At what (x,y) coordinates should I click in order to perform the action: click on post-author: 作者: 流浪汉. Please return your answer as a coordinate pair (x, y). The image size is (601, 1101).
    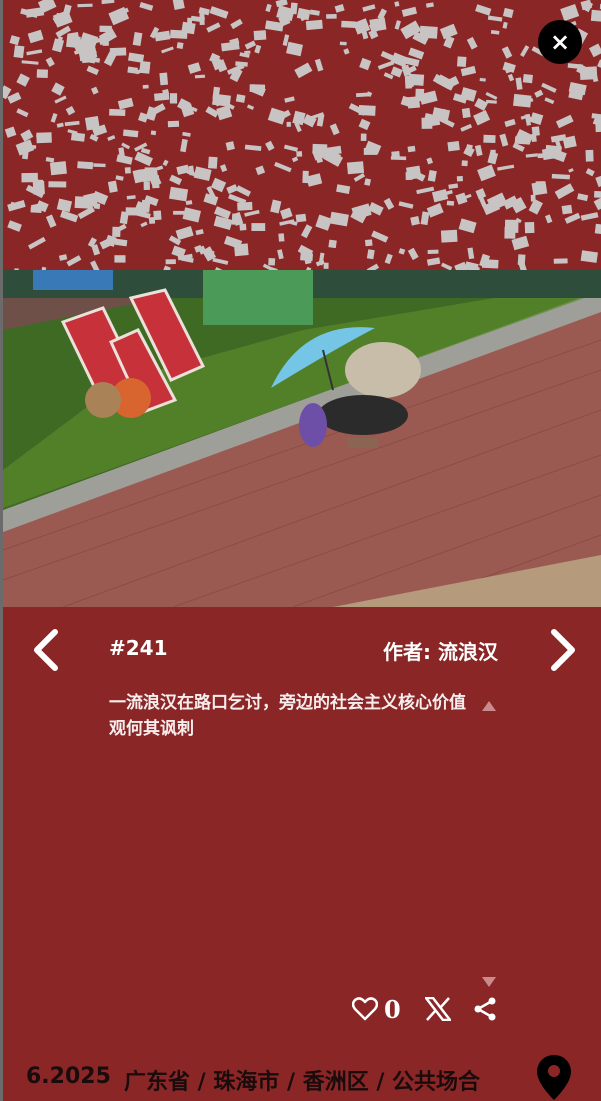
    Looking at the image, I should click on (440, 652).